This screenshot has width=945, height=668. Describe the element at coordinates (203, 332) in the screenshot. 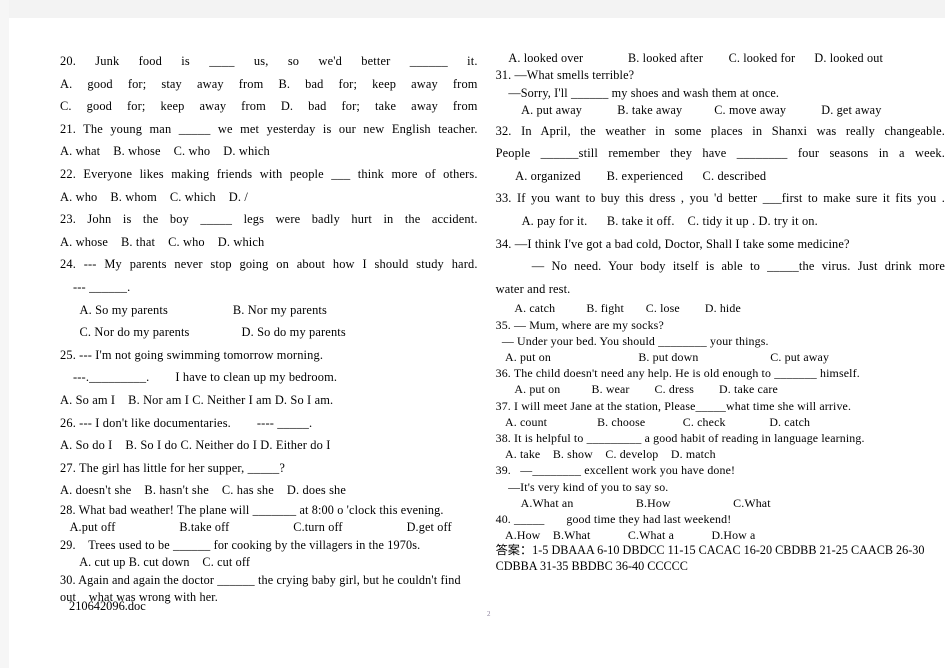

I see `option-line: C. Nor do my parents D. So do my parents` at that location.